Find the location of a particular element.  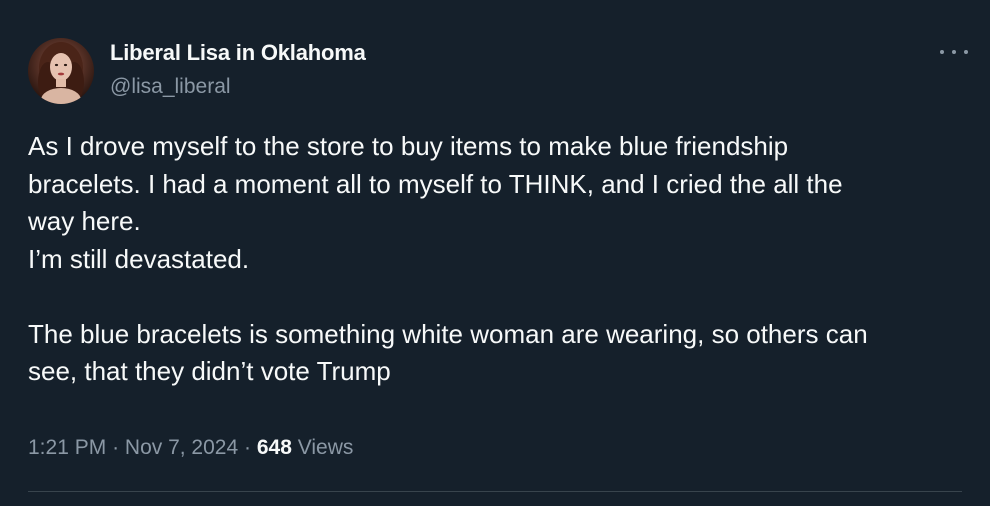

tweet-line: see, that they didn’t vote Trump is located at coordinates (209, 371).